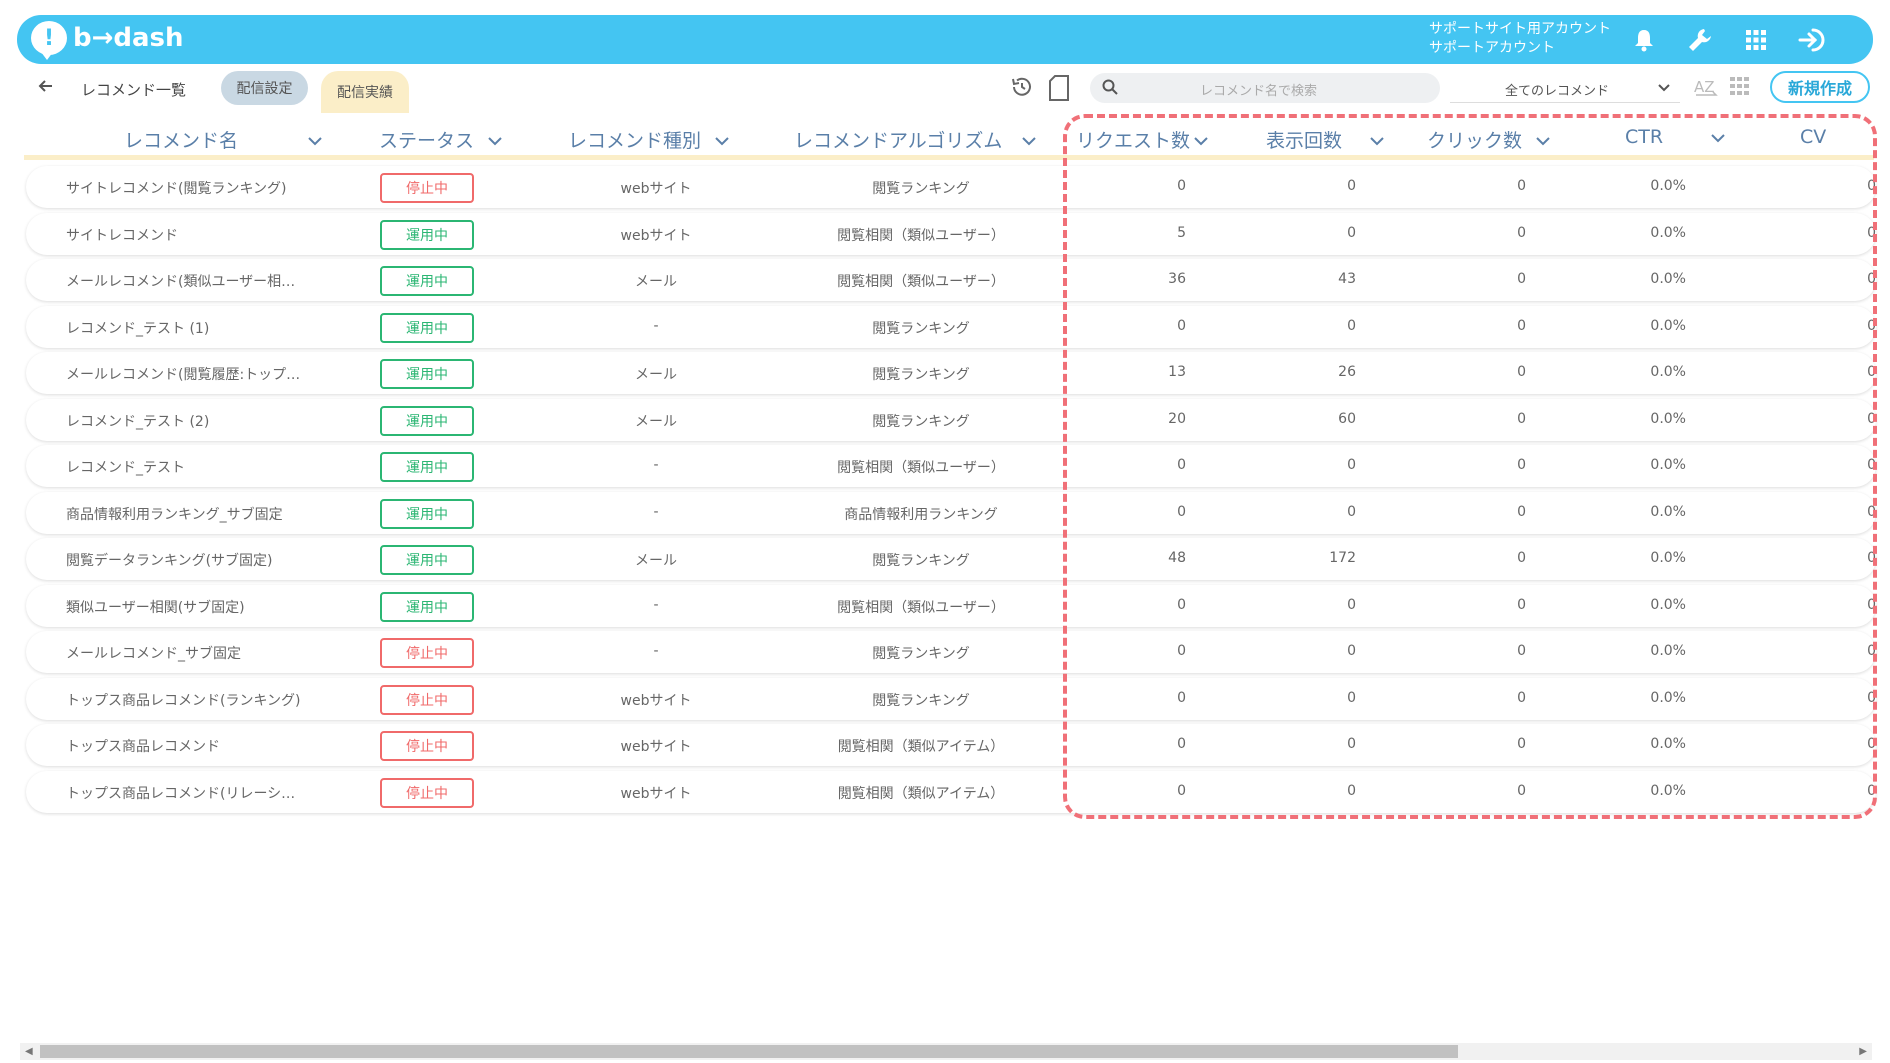 The image size is (1890, 1063). What do you see at coordinates (1675, 137) in the screenshot?
I see `col-header-ctr: CTR` at bounding box center [1675, 137].